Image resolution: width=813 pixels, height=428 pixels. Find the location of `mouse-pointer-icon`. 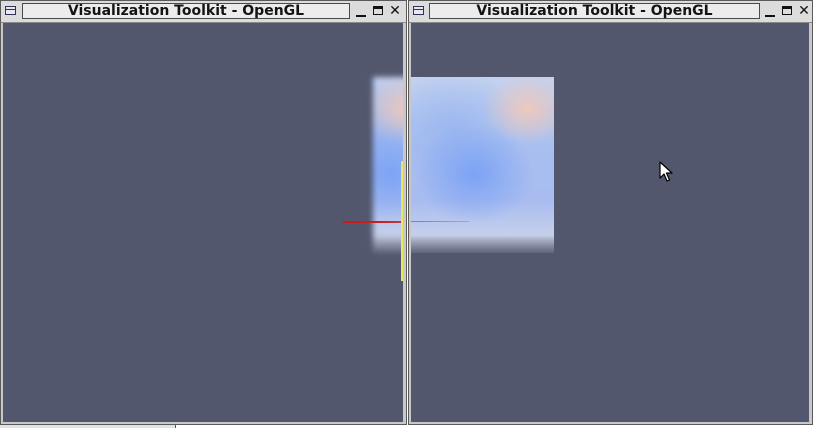

mouse-pointer-icon is located at coordinates (666, 171).